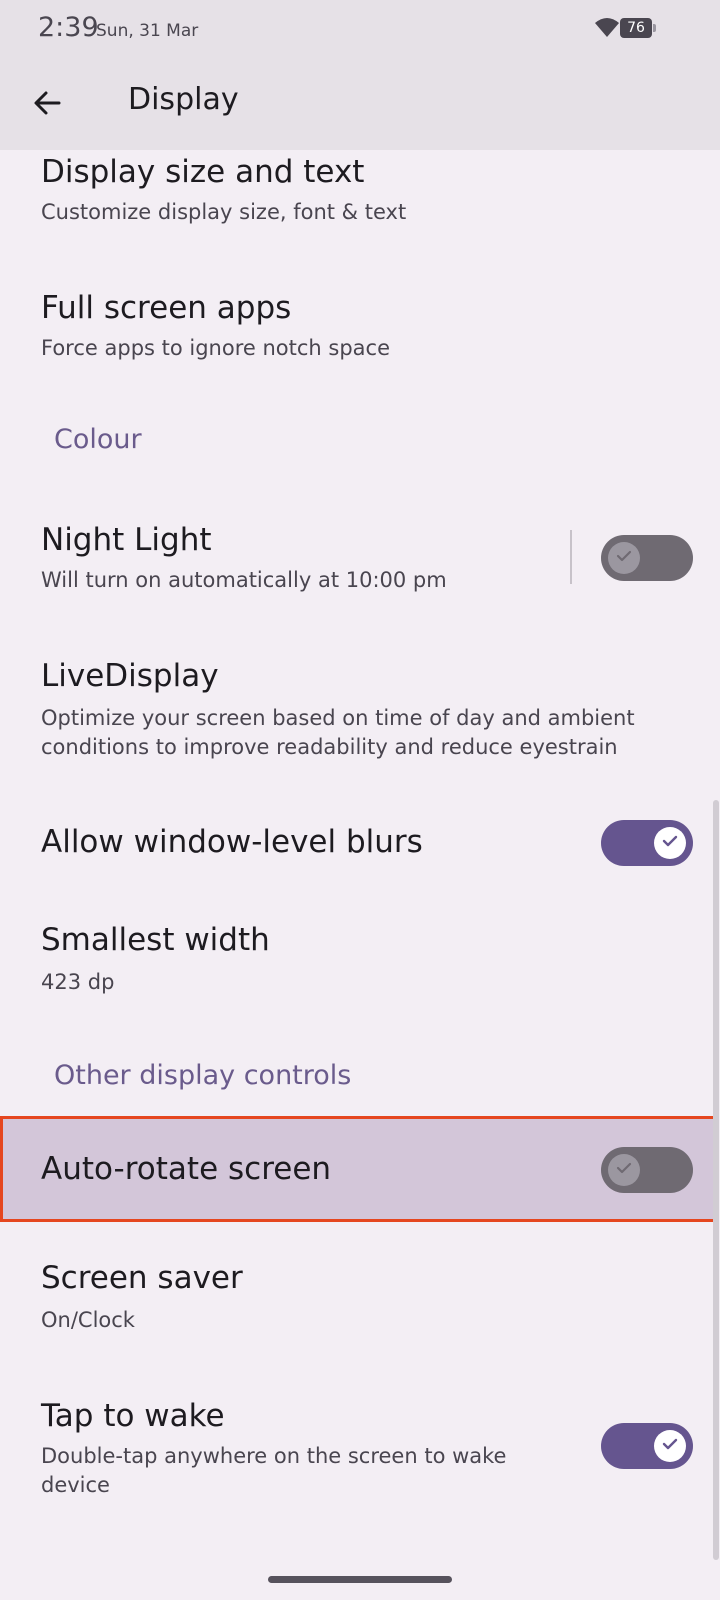  I want to click on scrollbar, so click(716, 1180).